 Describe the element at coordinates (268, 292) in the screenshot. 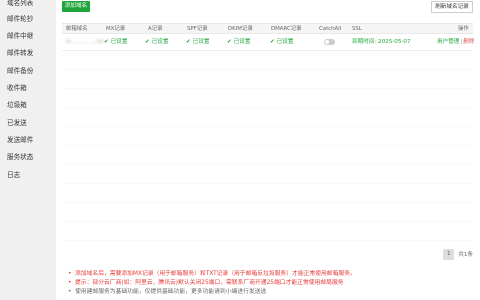

I see `tip-item: 使用建邮服务为基础功能，仅提供基础功能，更多功能请到小编进行发送选` at that location.